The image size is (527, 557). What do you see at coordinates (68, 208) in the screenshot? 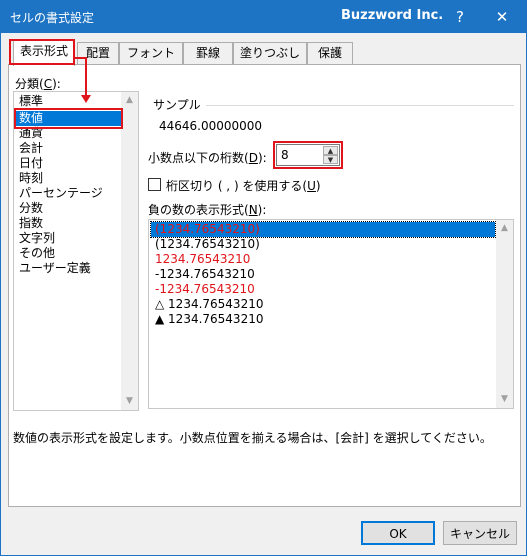
I see `list-item: 分数` at bounding box center [68, 208].